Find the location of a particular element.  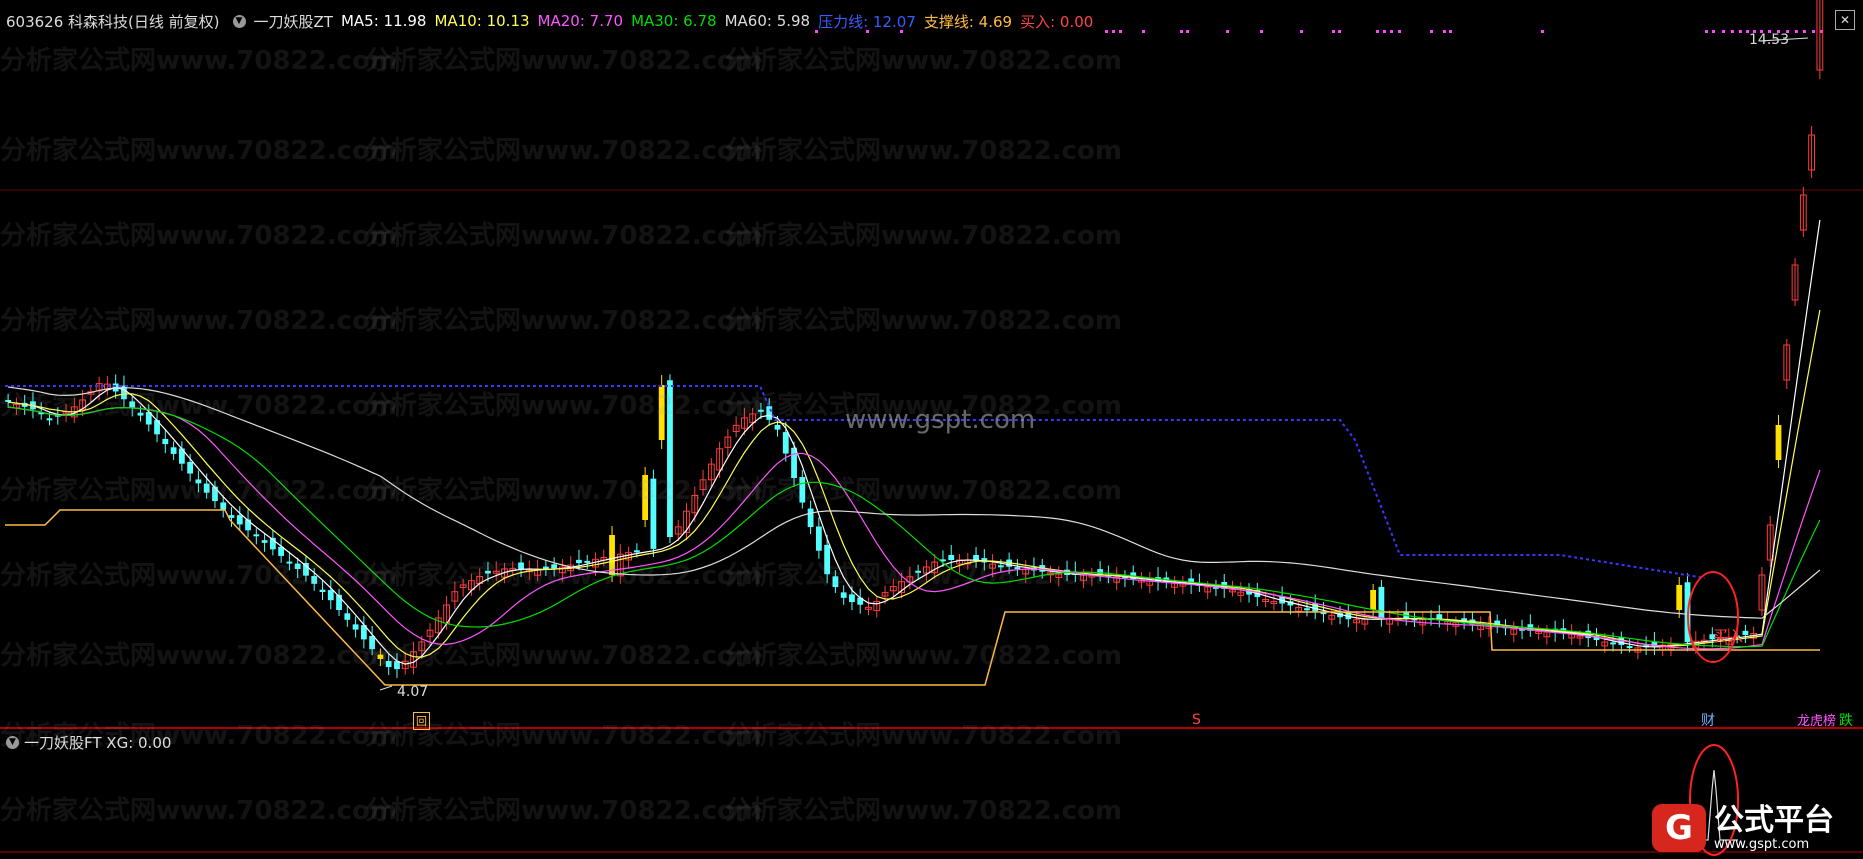

pressure-value: 压力线: 12.07 is located at coordinates (867, 21).